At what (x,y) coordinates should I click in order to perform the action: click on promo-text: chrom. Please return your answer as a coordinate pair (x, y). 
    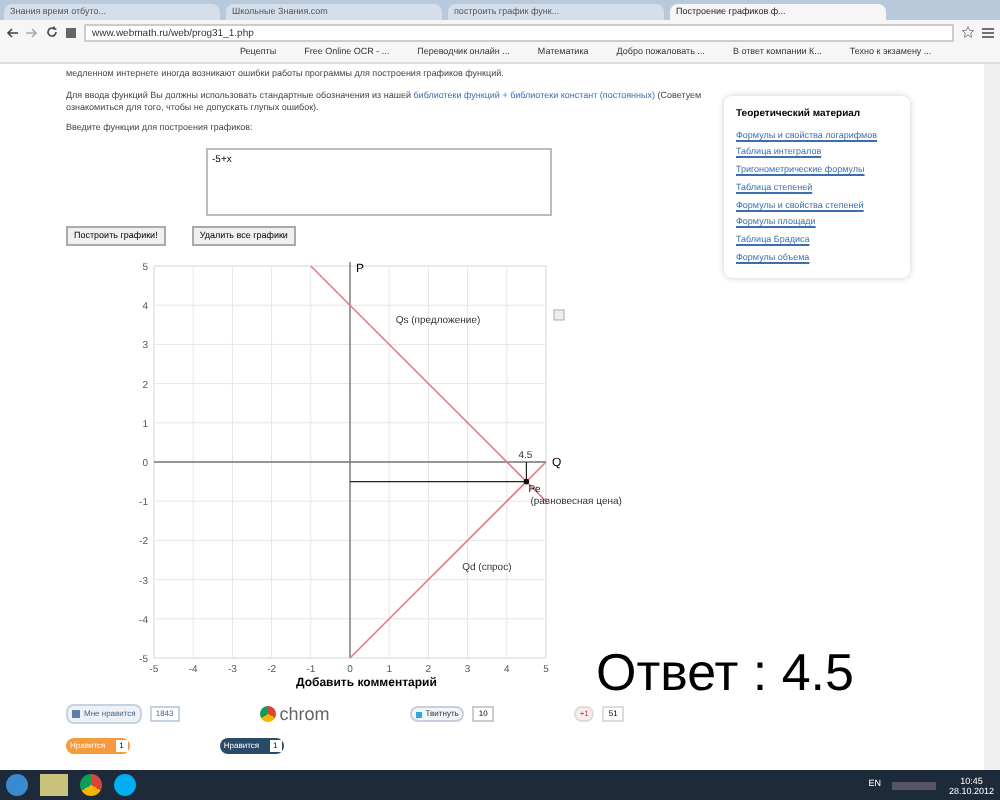
    Looking at the image, I should click on (304, 714).